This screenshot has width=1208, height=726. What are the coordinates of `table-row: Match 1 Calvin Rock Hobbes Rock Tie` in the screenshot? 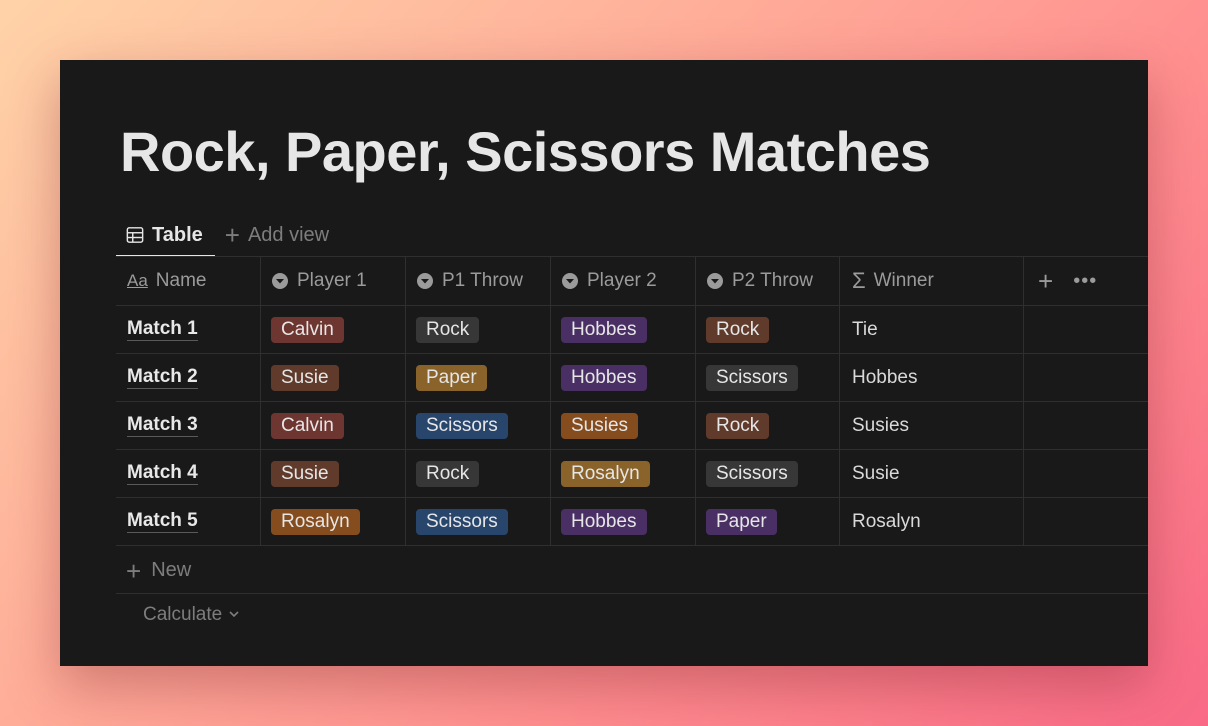 It's located at (632, 330).